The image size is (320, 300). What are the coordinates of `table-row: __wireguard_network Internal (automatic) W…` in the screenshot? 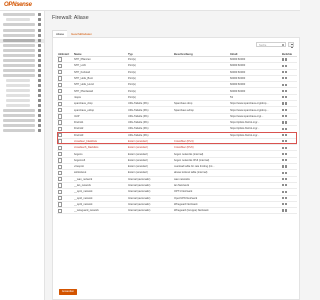 It's located at (177, 211).